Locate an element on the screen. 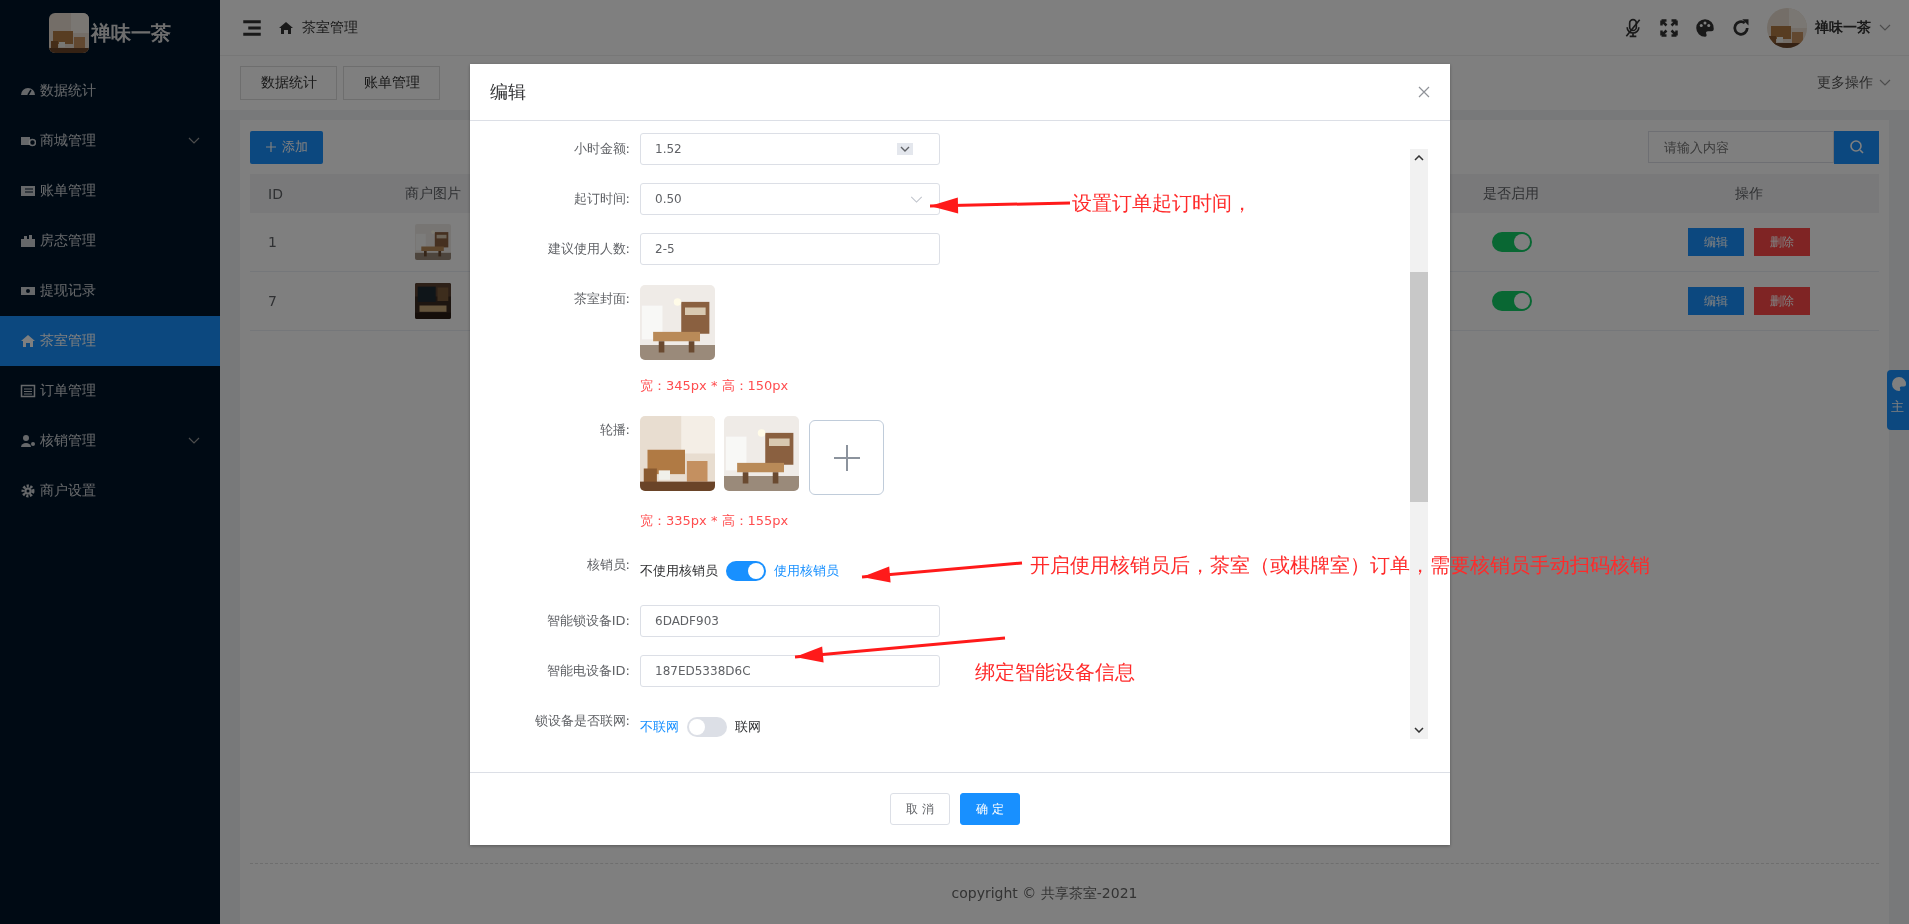 This screenshot has height=924, width=1909. field-label: 锁设备是否联网: is located at coordinates (582, 721).